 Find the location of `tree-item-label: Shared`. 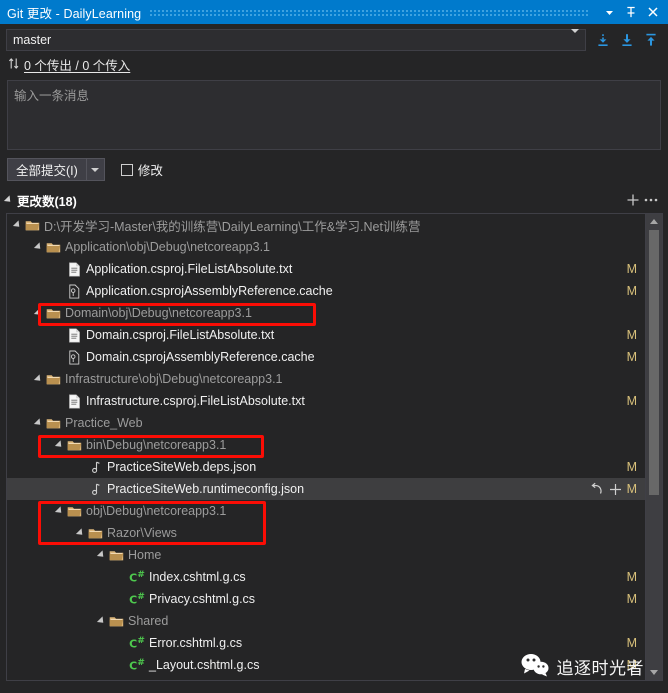

tree-item-label: Shared is located at coordinates (148, 621).